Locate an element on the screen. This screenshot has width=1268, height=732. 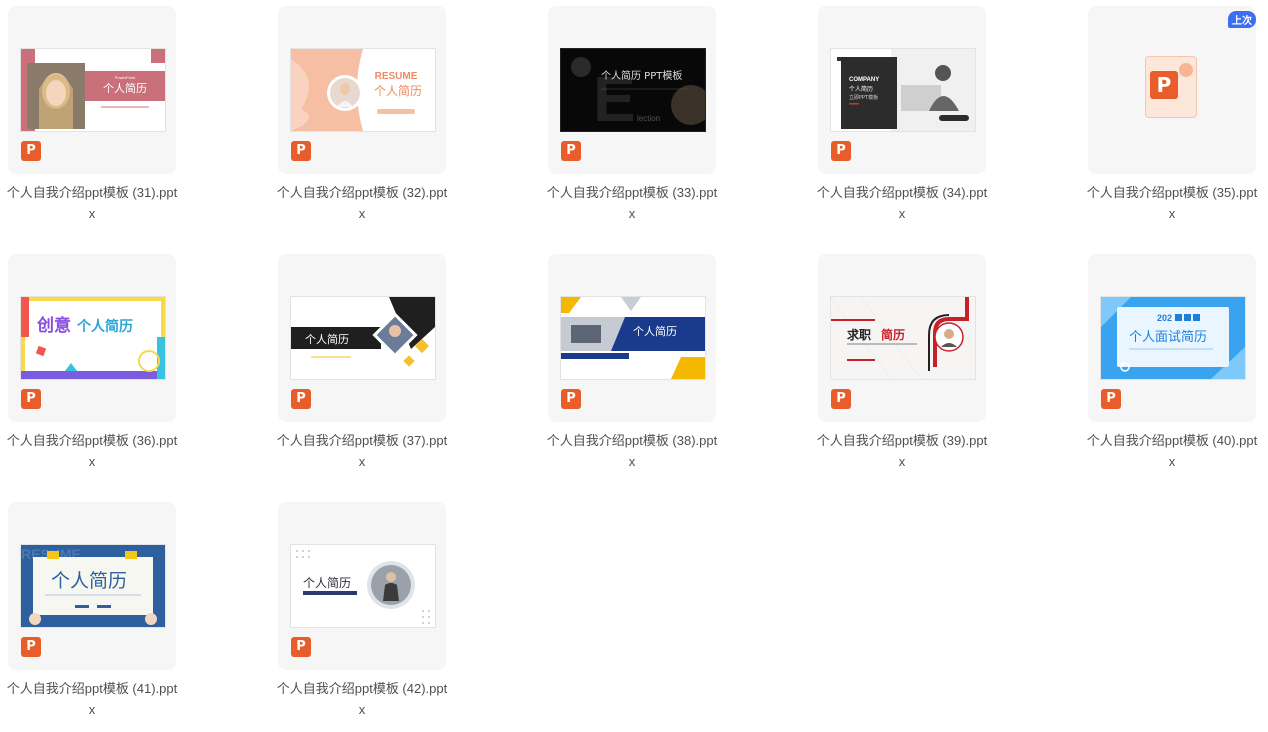
file-card: E 个人简历 PPT模板 lection P is located at coordinates (632, 90).